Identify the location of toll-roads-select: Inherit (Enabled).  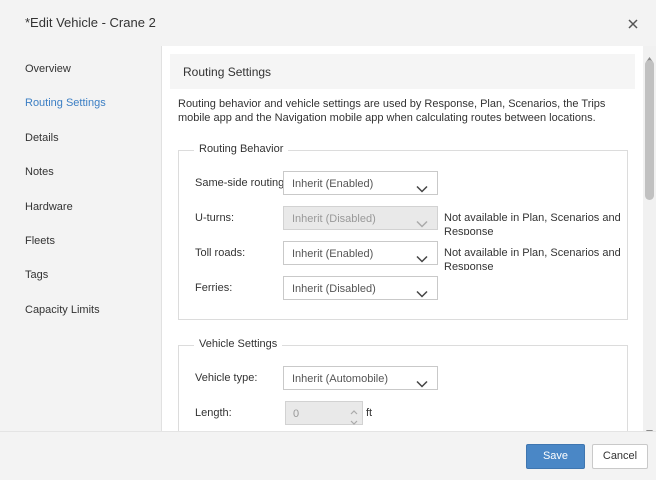
(360, 253).